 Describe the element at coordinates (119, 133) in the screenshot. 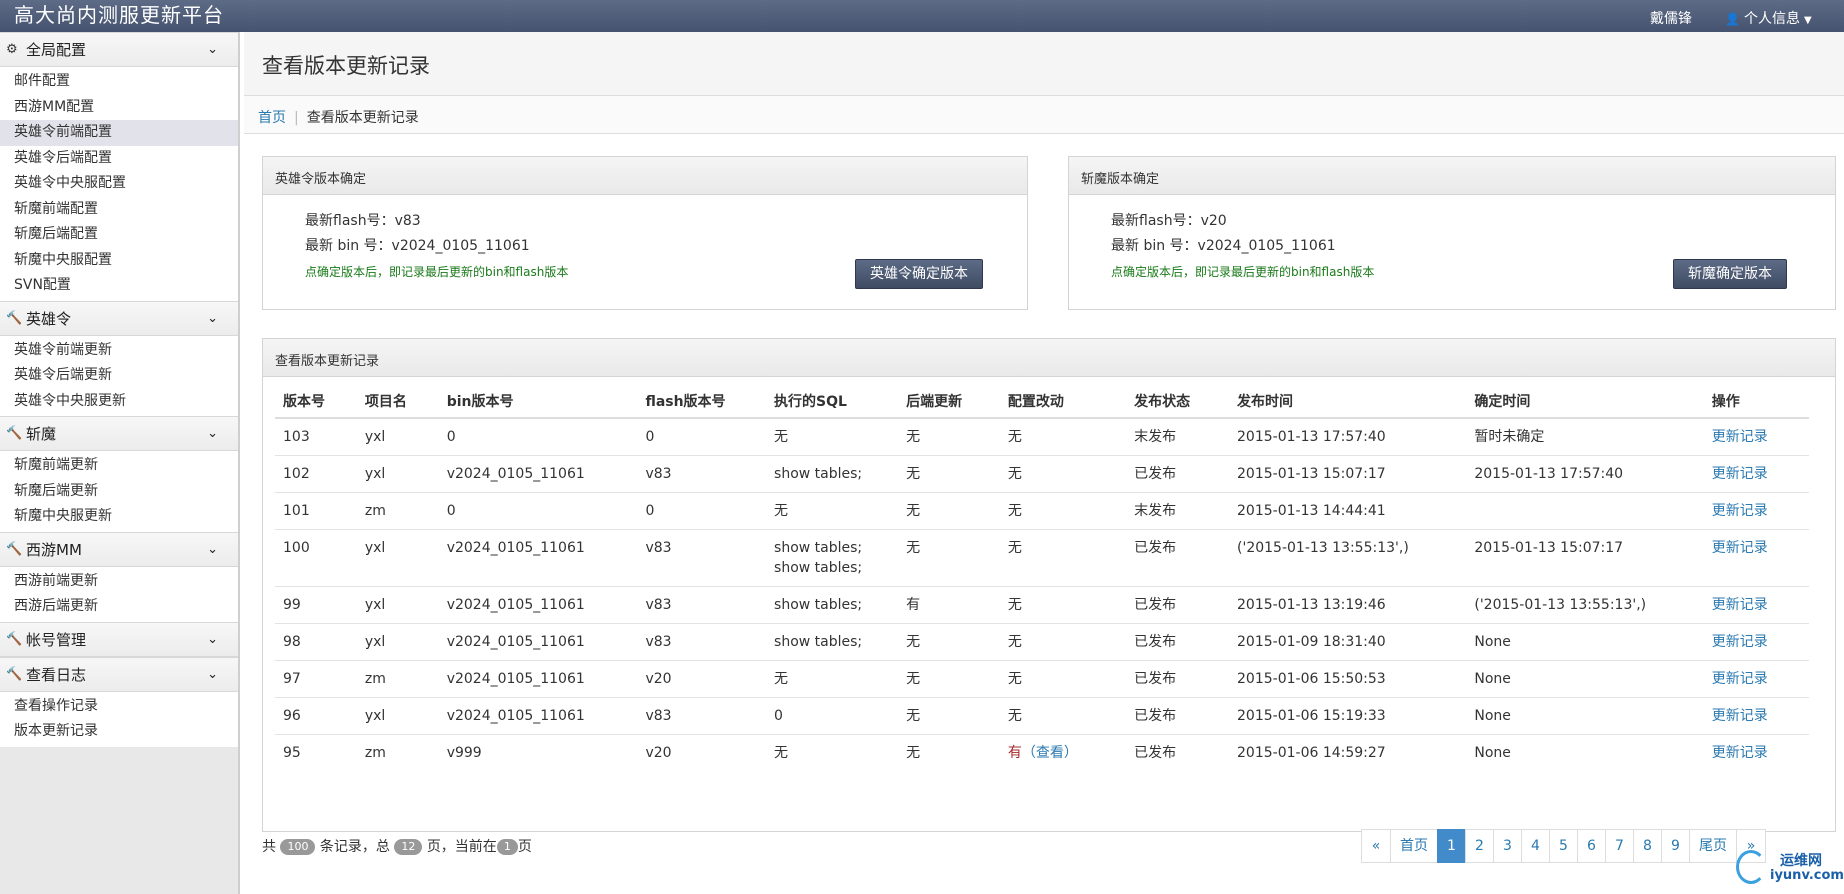

I see `sidebar-item: 英雄令前端配置` at that location.